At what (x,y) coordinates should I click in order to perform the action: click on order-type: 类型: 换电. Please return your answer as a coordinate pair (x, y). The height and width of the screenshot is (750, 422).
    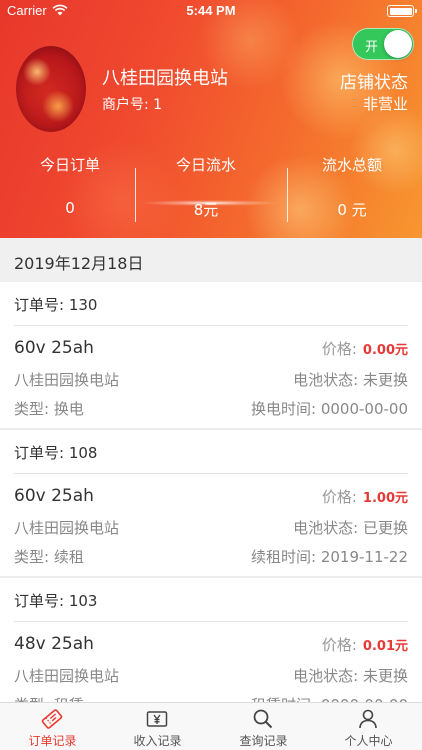
    Looking at the image, I should click on (49, 409).